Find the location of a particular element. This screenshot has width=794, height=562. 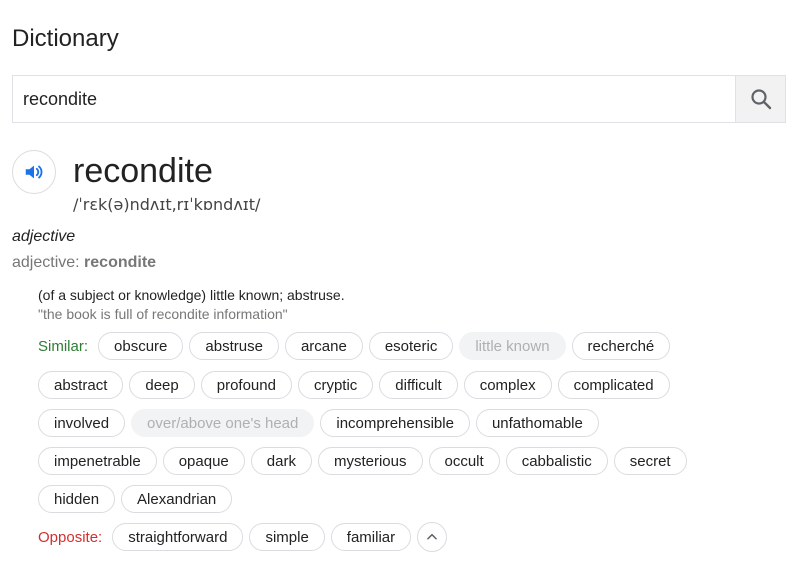

opposite-label: Opposite: is located at coordinates (70, 537).